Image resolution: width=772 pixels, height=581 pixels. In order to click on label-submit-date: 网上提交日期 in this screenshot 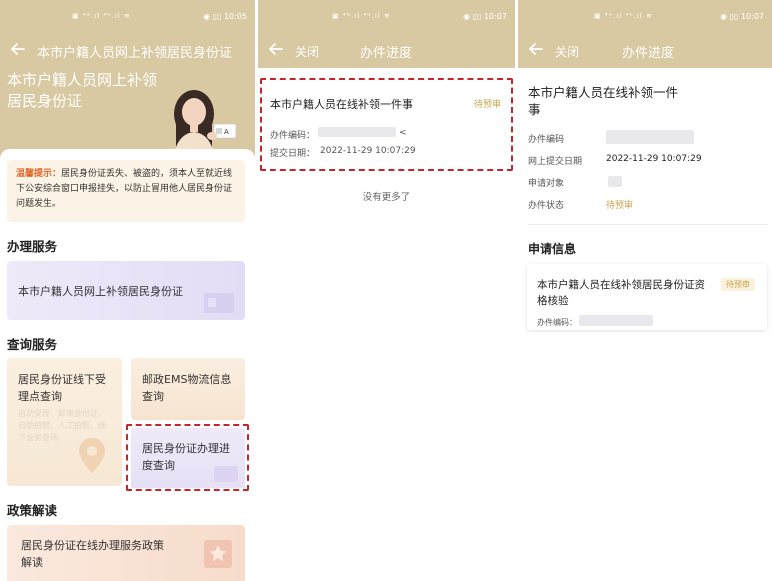, I will do `click(555, 162)`.